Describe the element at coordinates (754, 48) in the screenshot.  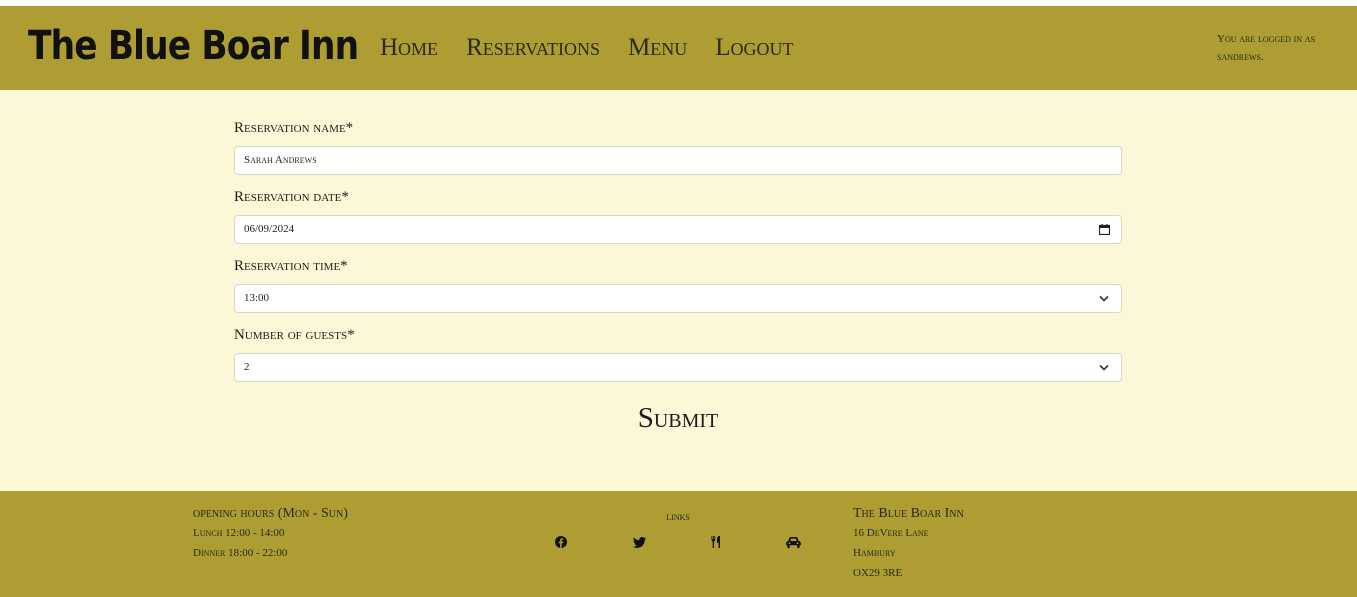
I see `nav-logout-link: Logout` at that location.